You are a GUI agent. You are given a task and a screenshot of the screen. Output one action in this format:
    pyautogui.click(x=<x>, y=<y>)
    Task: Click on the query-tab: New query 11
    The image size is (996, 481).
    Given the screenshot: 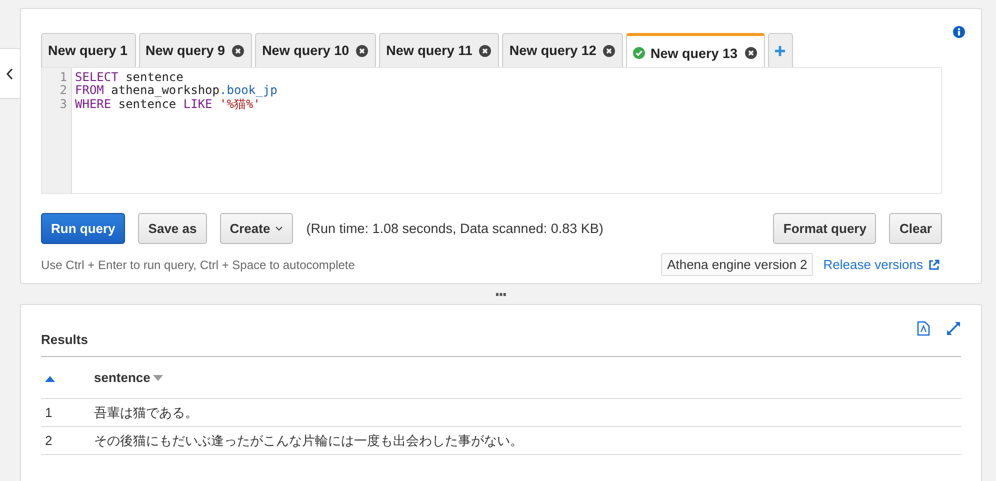 What is the action you would take?
    pyautogui.click(x=439, y=50)
    